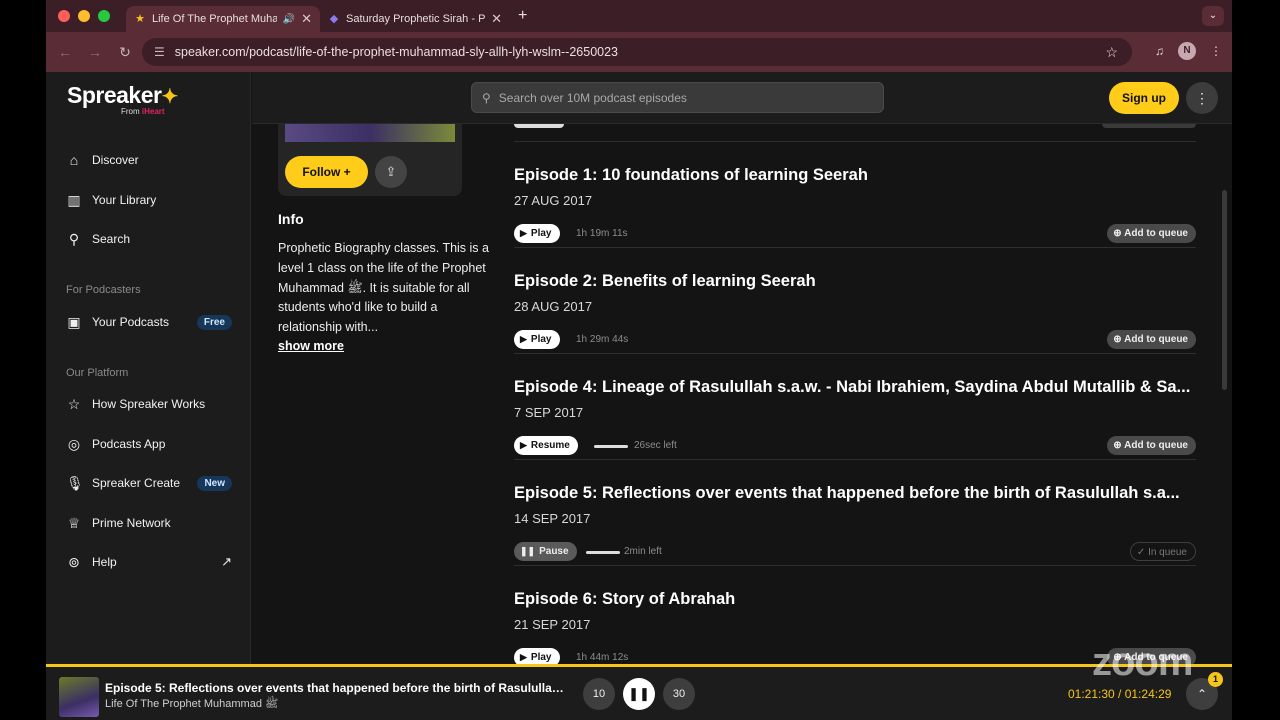 Image resolution: width=1280 pixels, height=720 pixels. Describe the element at coordinates (214, 483) in the screenshot. I see `new-badge: New` at that location.